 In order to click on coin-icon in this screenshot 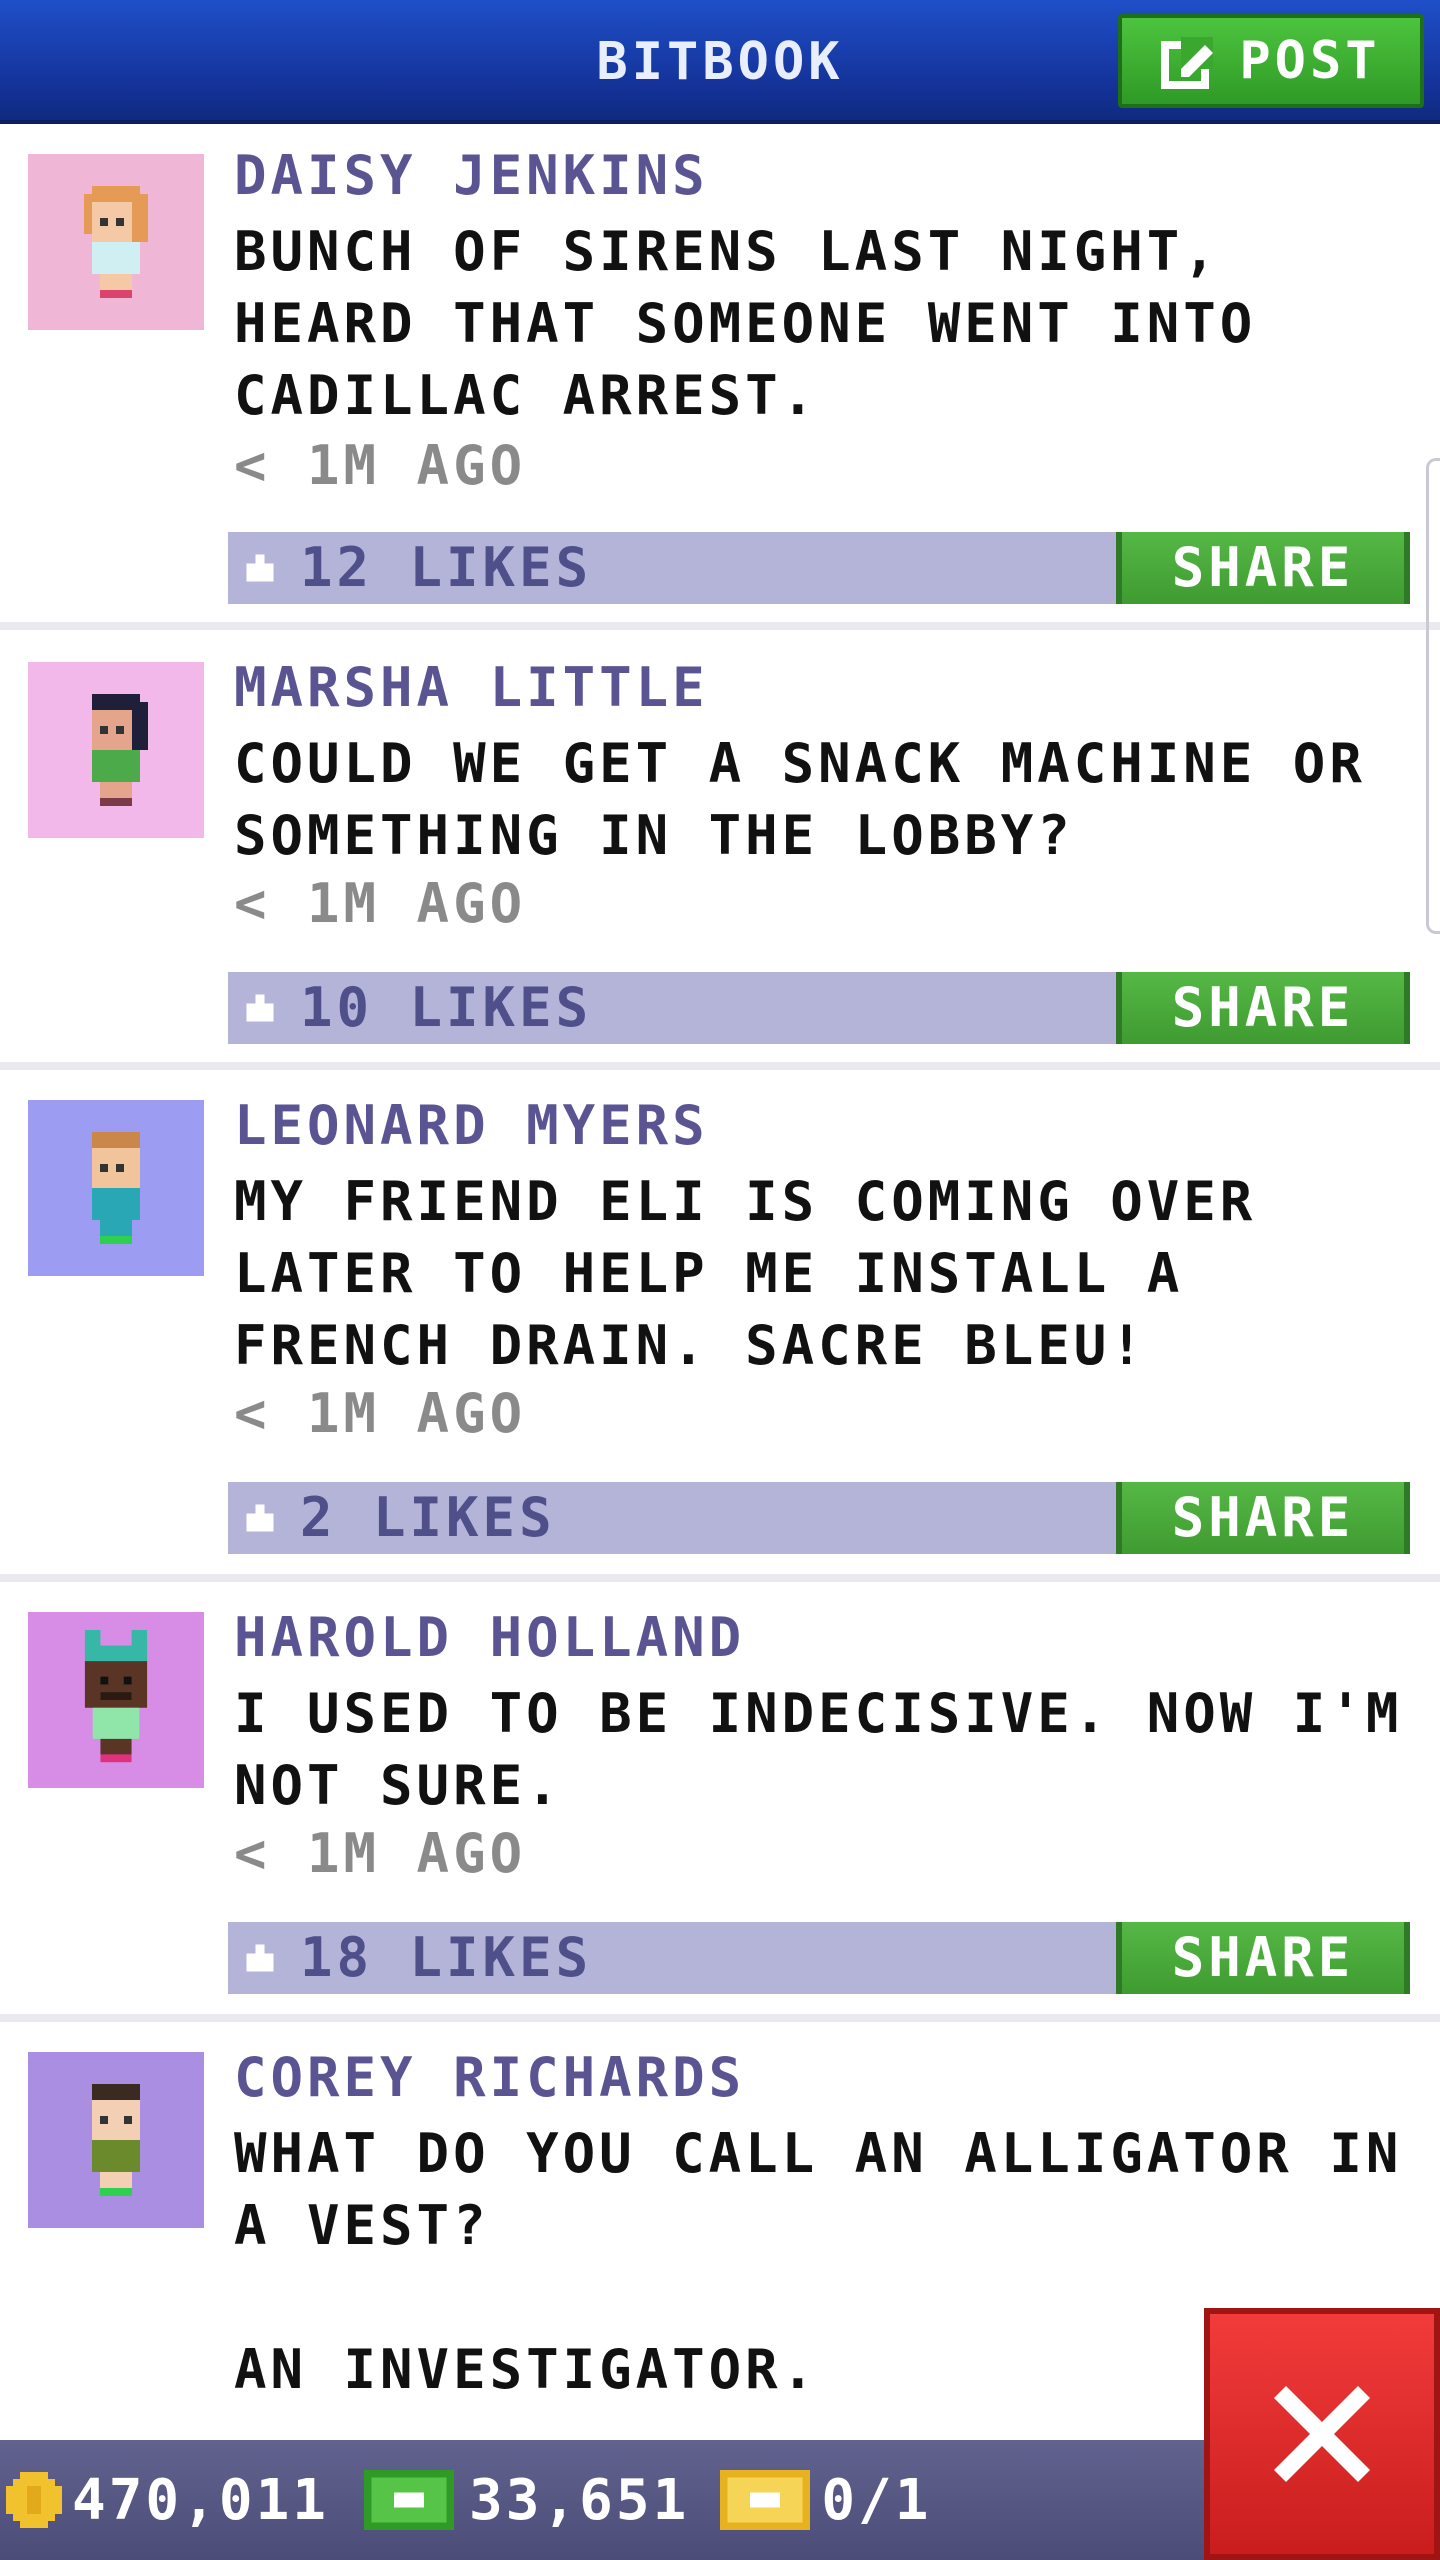, I will do `click(34, 2500)`.